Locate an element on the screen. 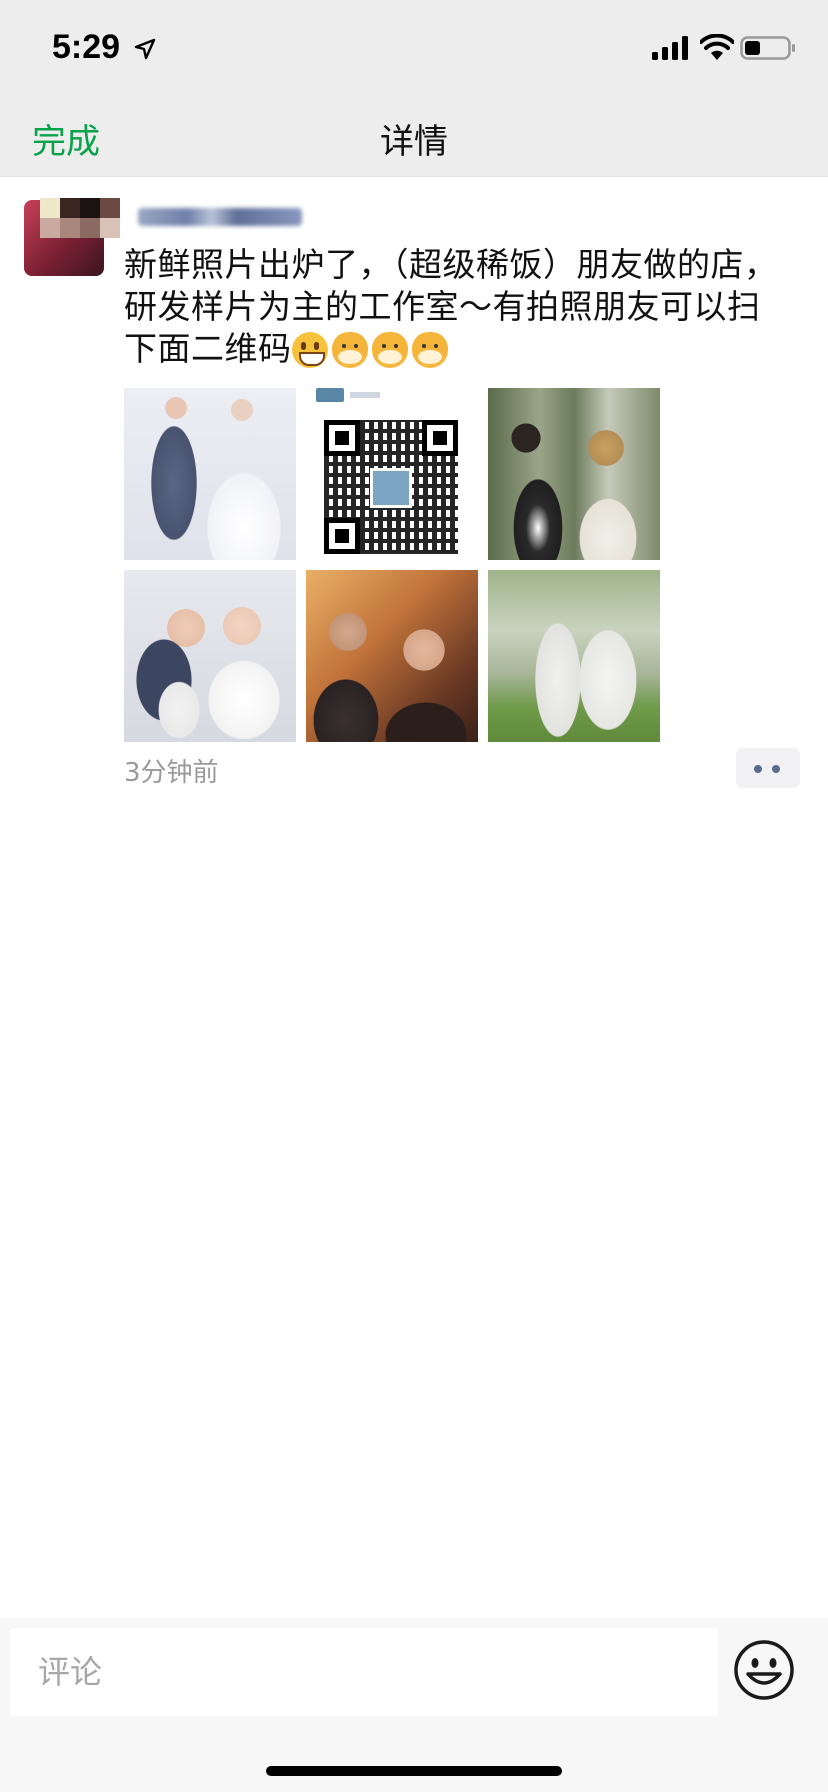 This screenshot has width=828, height=1792. status-bar: 5:29 is located at coordinates (414, 48).